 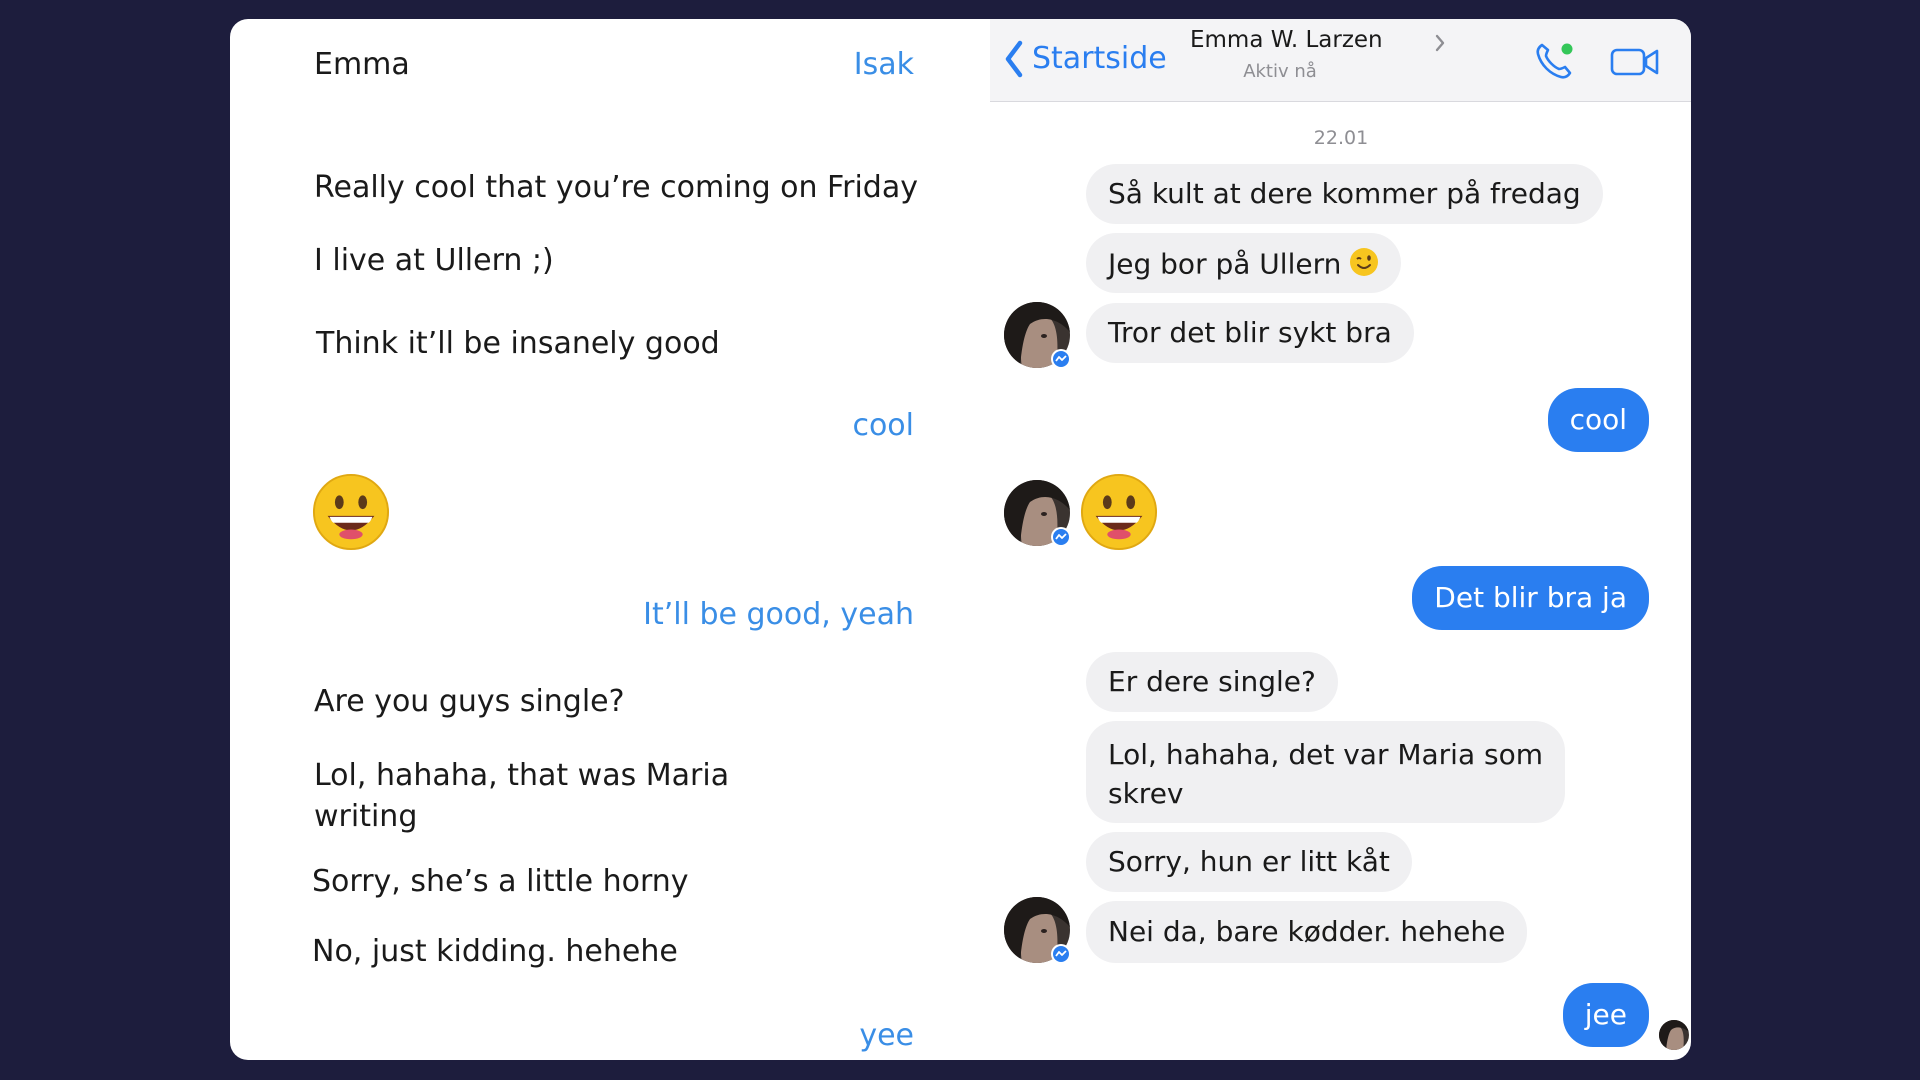 I want to click on message-text: Det blir bra ja, so click(x=1530, y=597).